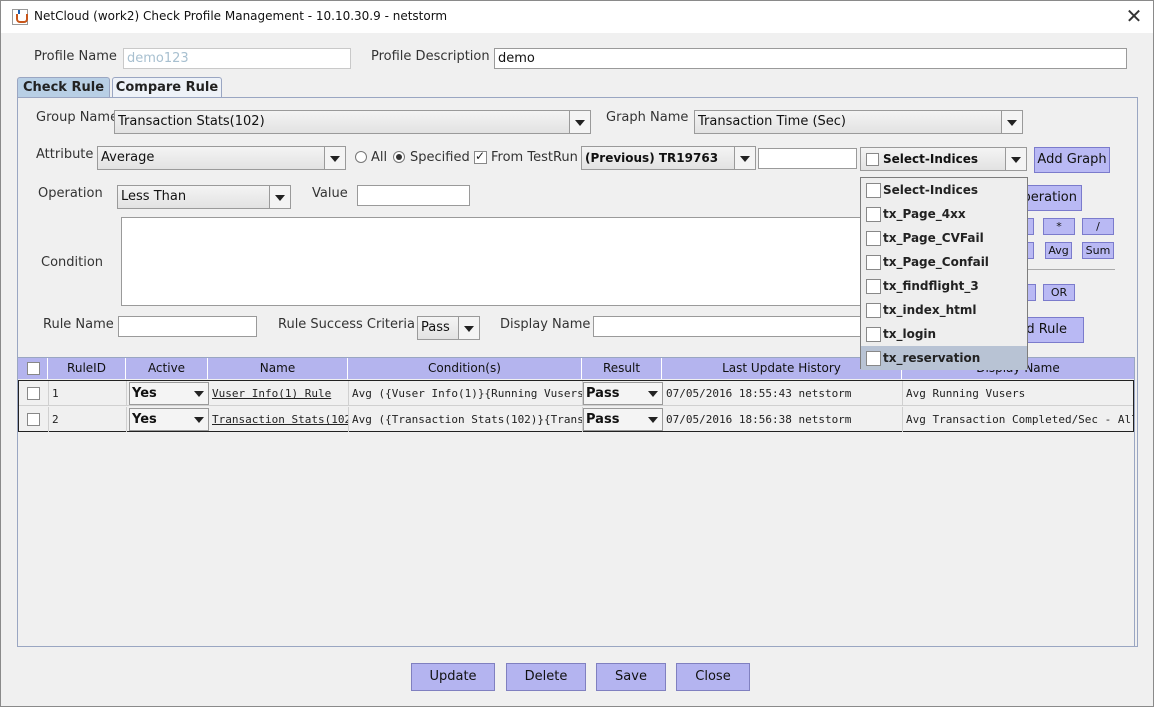  What do you see at coordinates (545, 324) in the screenshot?
I see `display-name-label: Display Name` at bounding box center [545, 324].